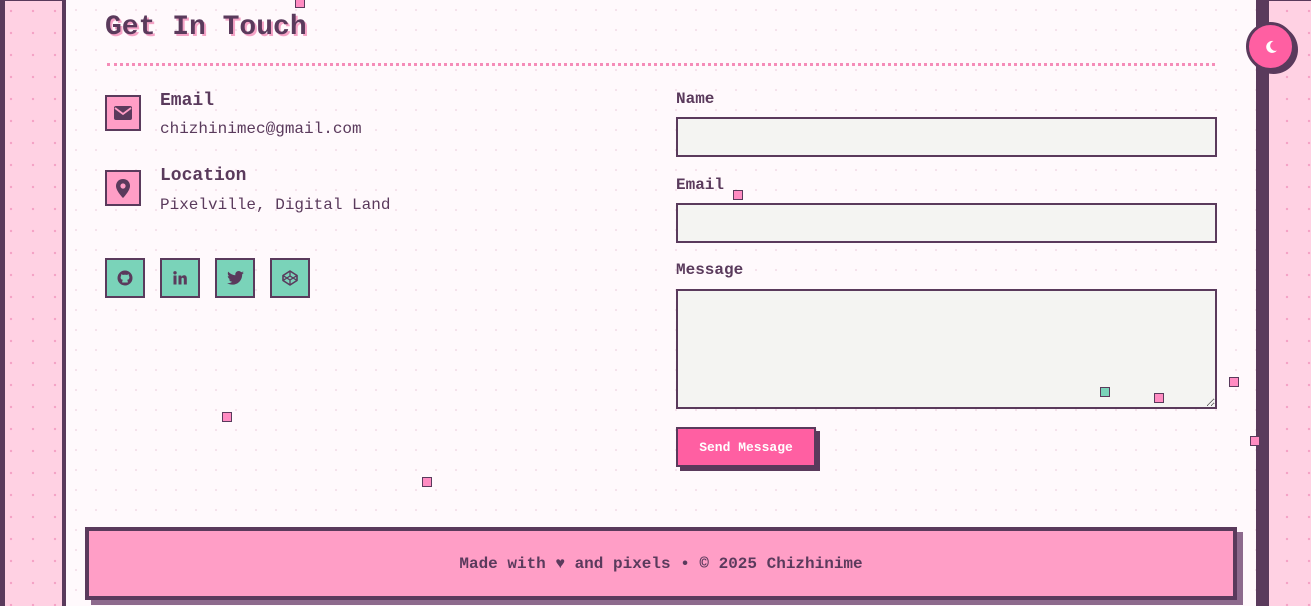 The image size is (1311, 606). I want to click on codepen-link, so click(290, 278).